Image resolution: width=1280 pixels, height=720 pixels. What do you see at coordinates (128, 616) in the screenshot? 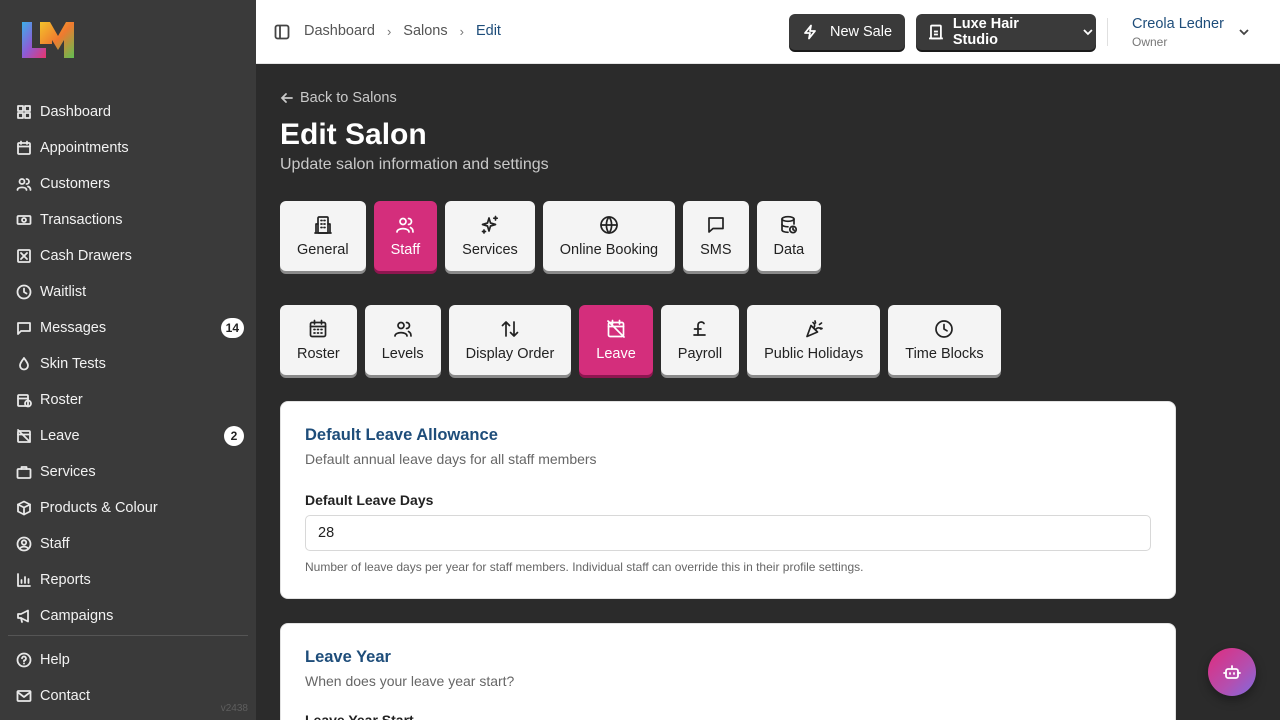
I see `sidebar-item-campaigns: Campaigns` at bounding box center [128, 616].